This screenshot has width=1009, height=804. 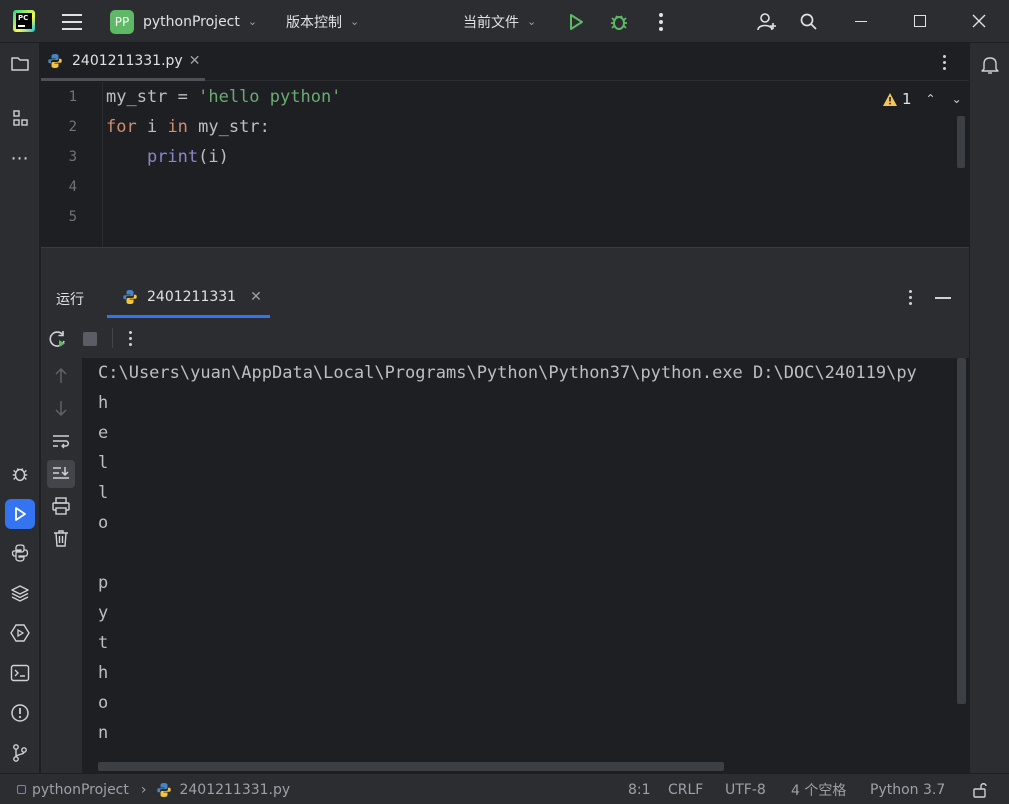 I want to click on module-icon, so click(x=21, y=789).